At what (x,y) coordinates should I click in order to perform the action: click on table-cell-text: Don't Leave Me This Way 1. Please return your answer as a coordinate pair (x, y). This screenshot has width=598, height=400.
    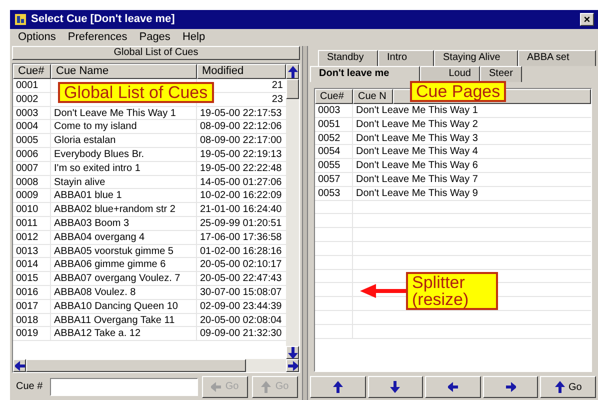
    Looking at the image, I should click on (417, 110).